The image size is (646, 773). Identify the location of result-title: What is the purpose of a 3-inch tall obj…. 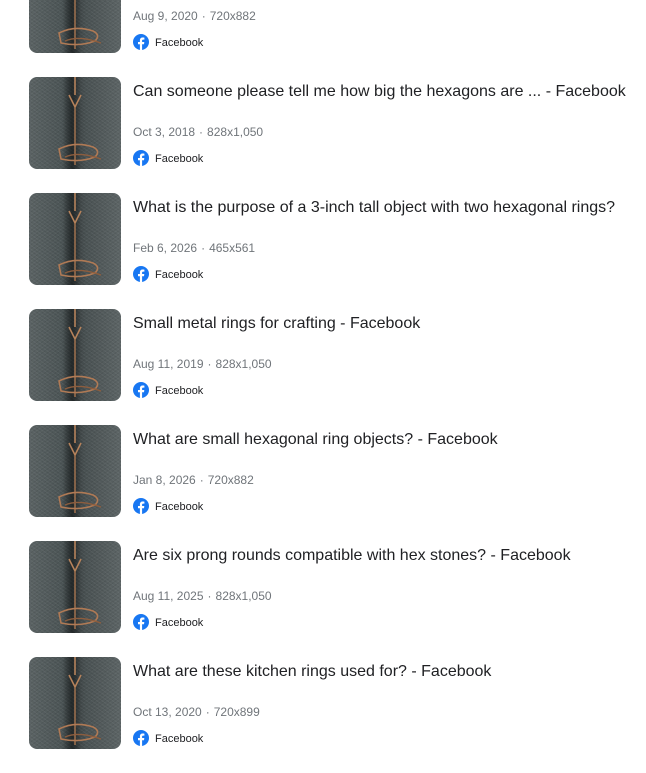
(374, 208).